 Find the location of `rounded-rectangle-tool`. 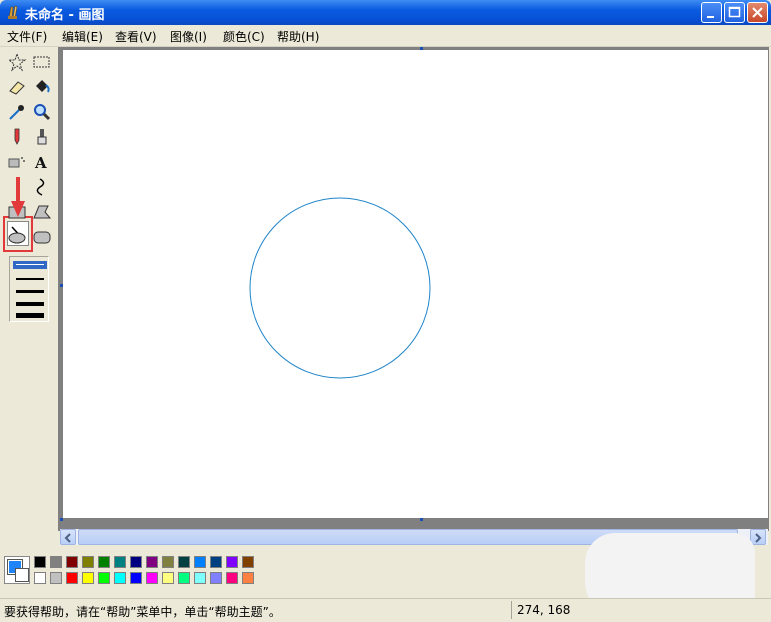

rounded-rectangle-tool is located at coordinates (42, 237).